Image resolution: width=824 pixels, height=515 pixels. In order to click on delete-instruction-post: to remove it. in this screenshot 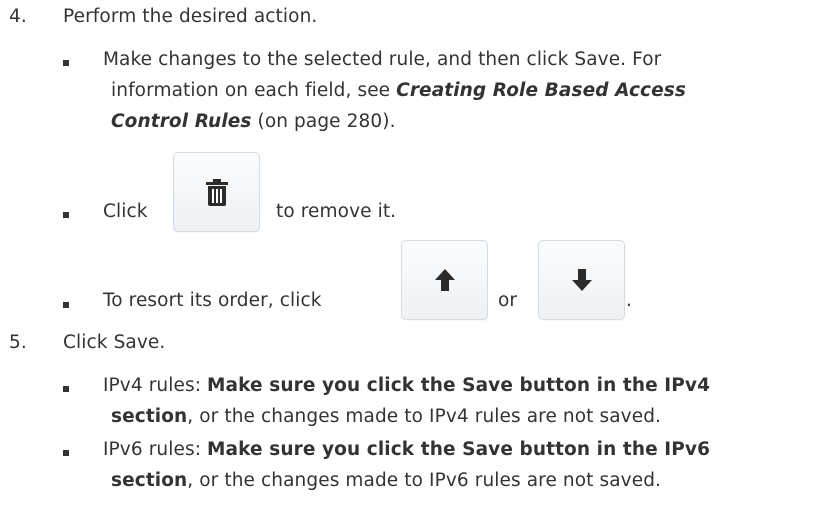, I will do `click(336, 211)`.